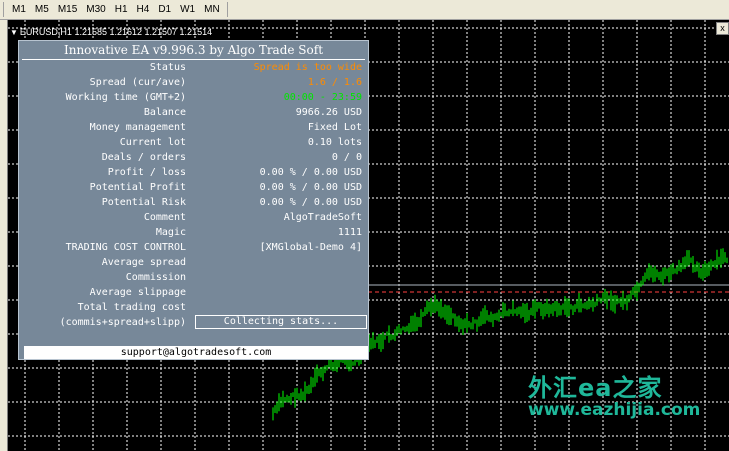 This screenshot has height=451, width=729. Describe the element at coordinates (193, 67) in the screenshot. I see `ea-row: Status Spread is too wide` at that location.